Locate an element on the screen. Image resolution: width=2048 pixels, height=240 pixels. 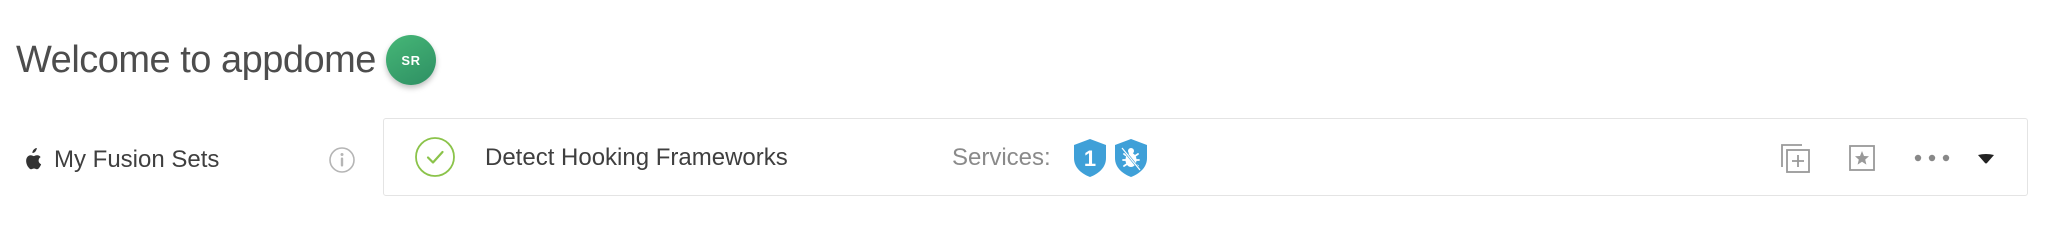
shield-number-icon: 1 is located at coordinates (1090, 158).